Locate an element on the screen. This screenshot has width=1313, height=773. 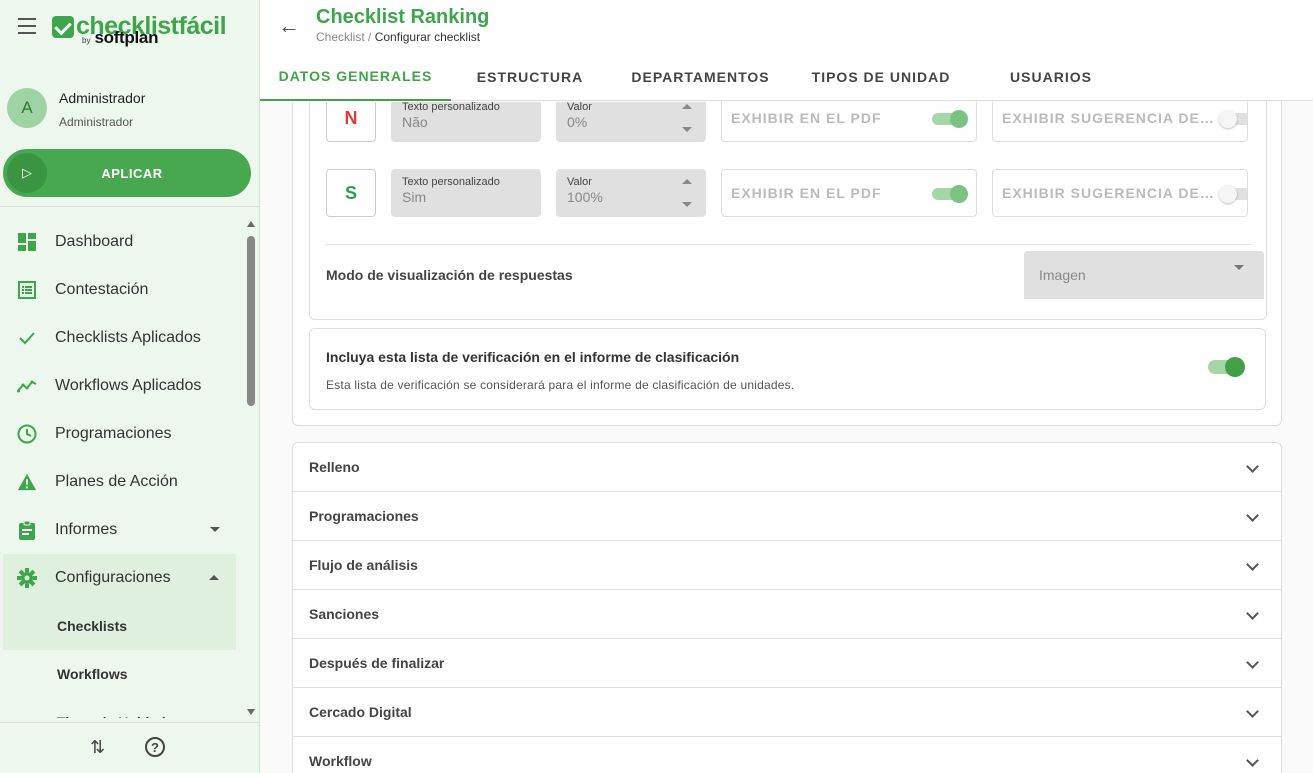
tab-usuarios: USUARIOS is located at coordinates (1051, 76).